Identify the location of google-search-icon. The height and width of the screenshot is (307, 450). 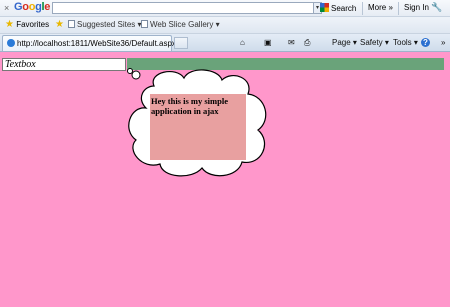
(324, 7).